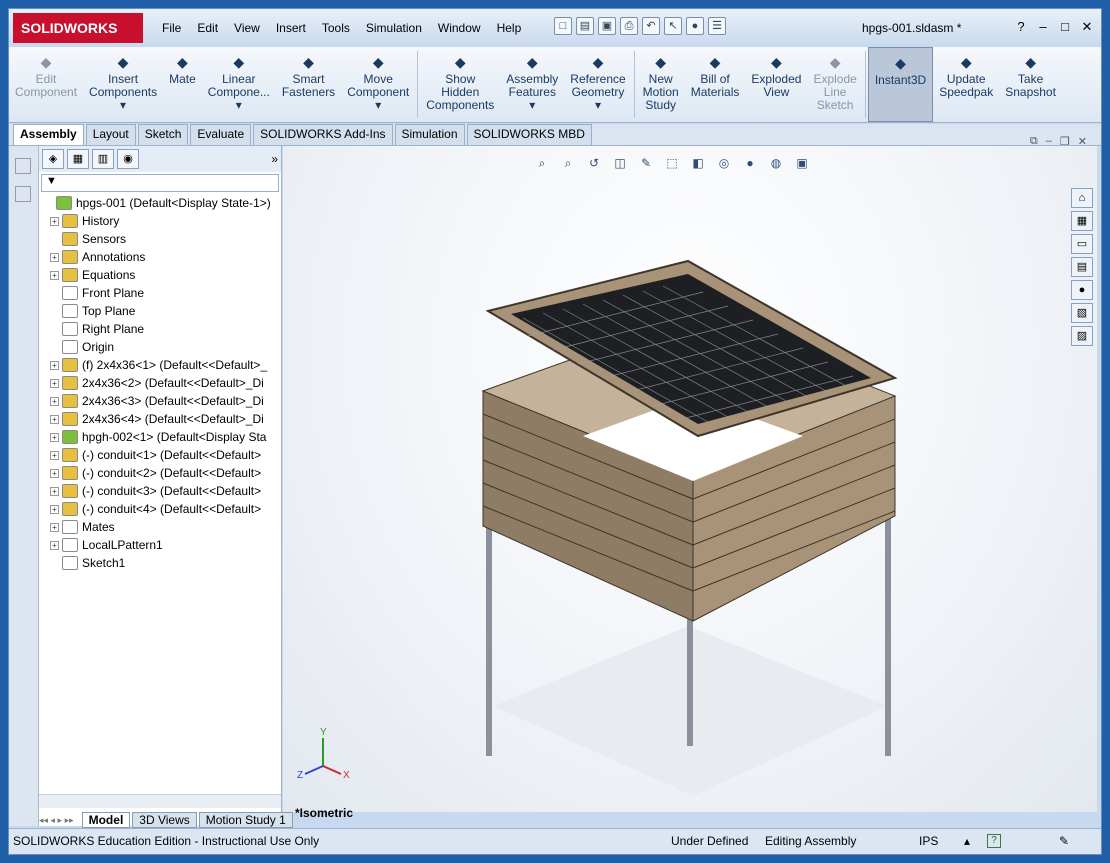  I want to click on tree-item: +2x4x36<3> (Default<<Default>_Di, so click(160, 401).